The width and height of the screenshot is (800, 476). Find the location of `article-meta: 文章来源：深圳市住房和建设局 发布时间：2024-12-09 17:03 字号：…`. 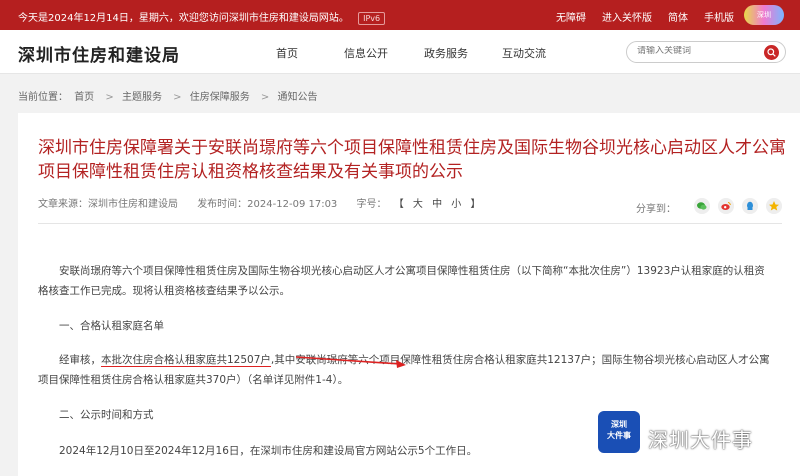

article-meta: 文章来源：深圳市住房和建设局 发布时间：2024-12-09 17:03 字号：… is located at coordinates (262, 202).